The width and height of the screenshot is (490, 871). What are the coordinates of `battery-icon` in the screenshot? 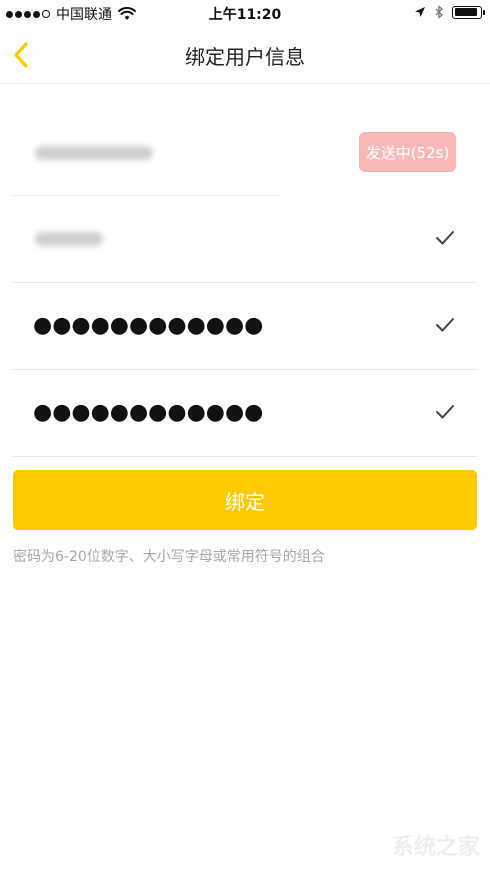 It's located at (468, 12).